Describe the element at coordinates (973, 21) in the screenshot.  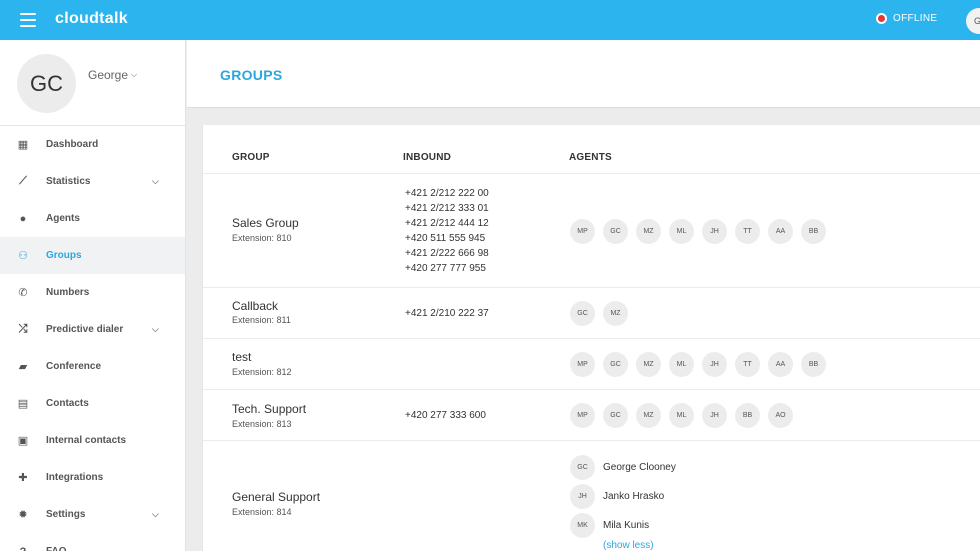
I see `user-avatar: G` at that location.